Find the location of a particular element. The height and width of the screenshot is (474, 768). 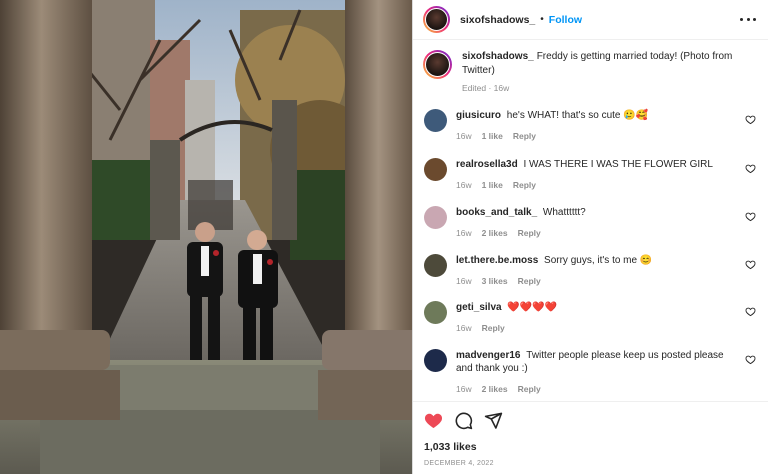

post-date: DECEMBER 4, 2022 is located at coordinates (459, 463).